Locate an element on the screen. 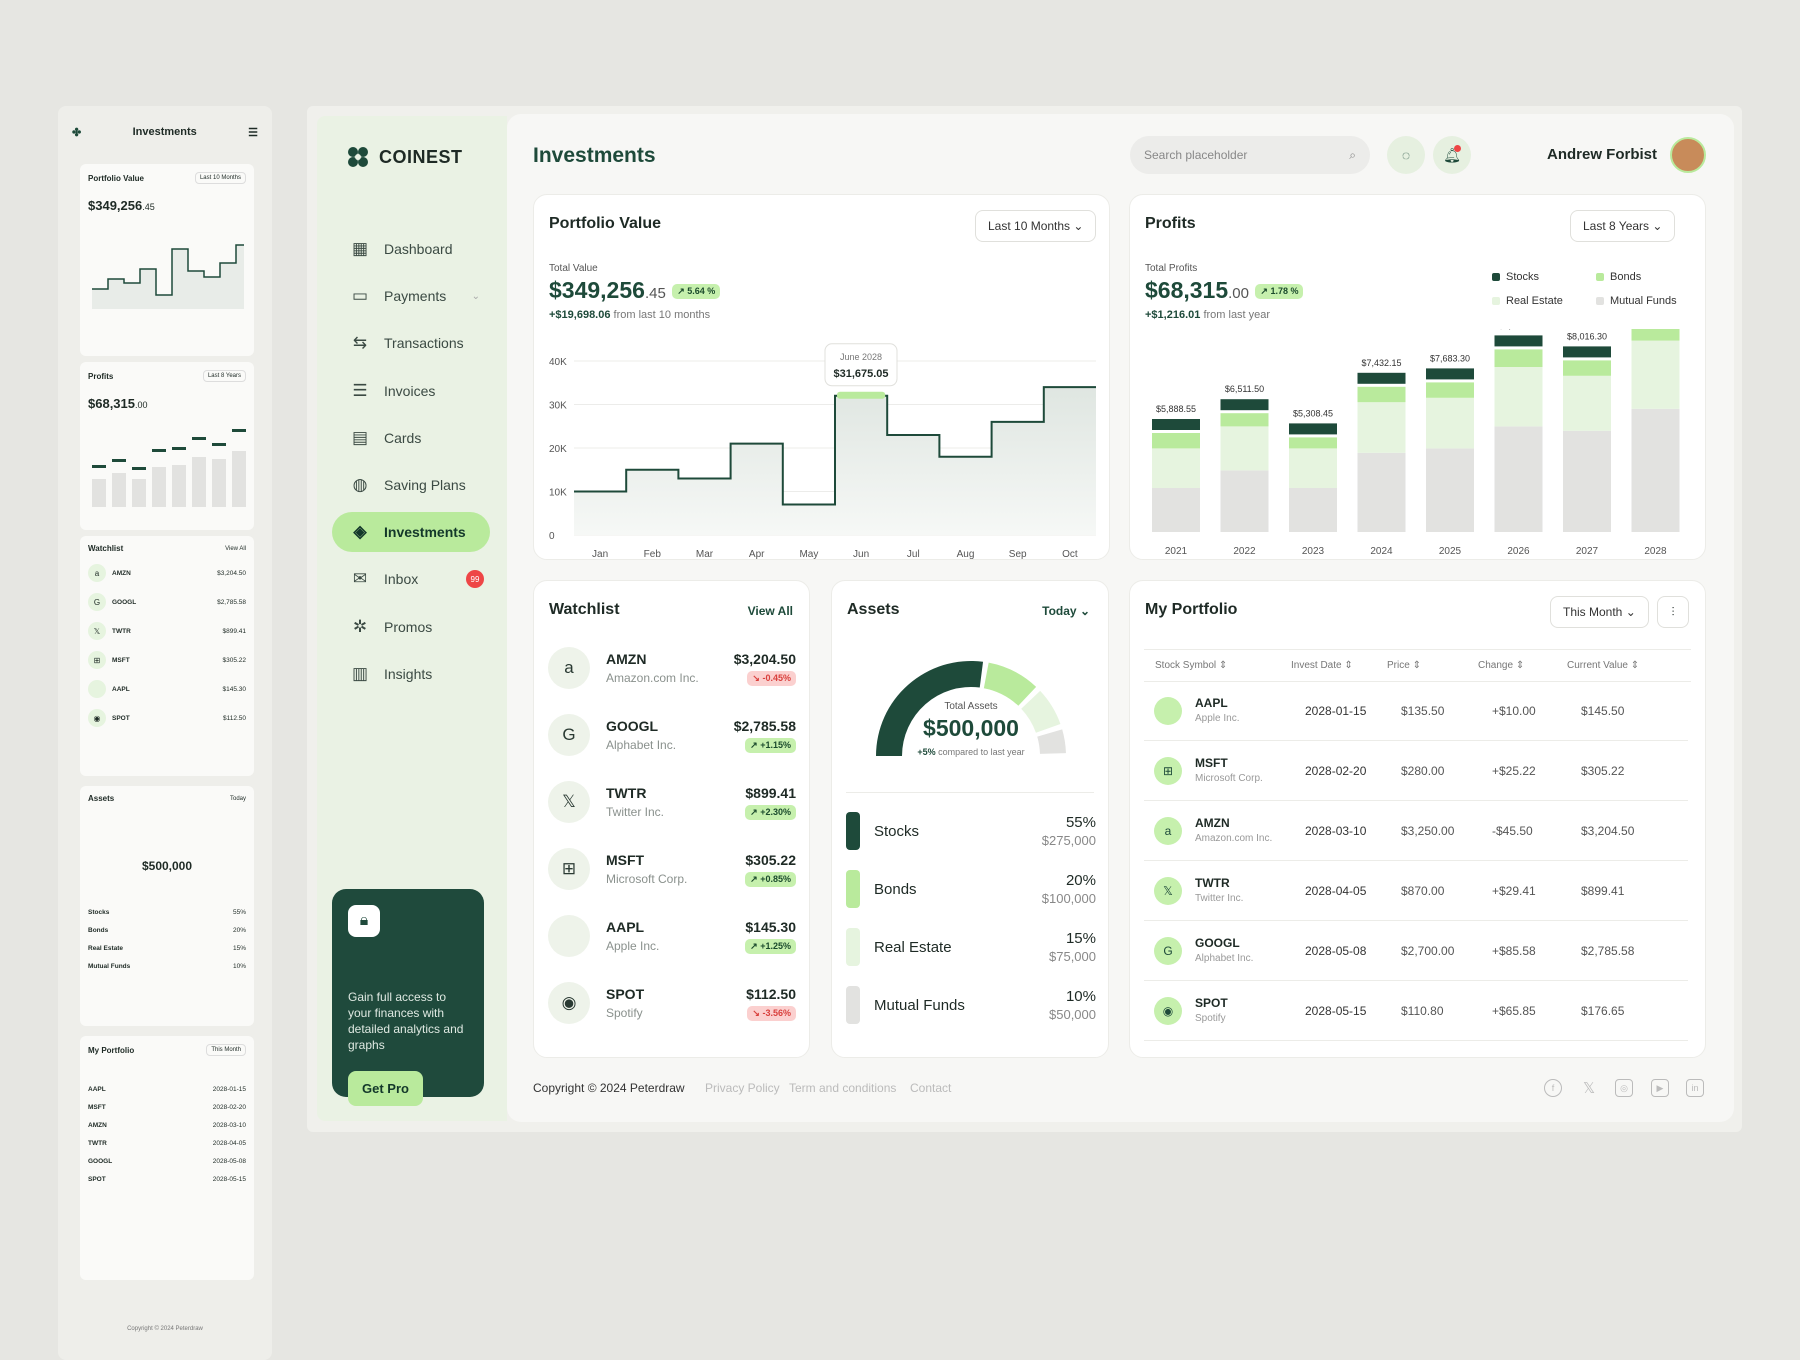 The image size is (1800, 1360). assets-title: Assets is located at coordinates (873, 609).